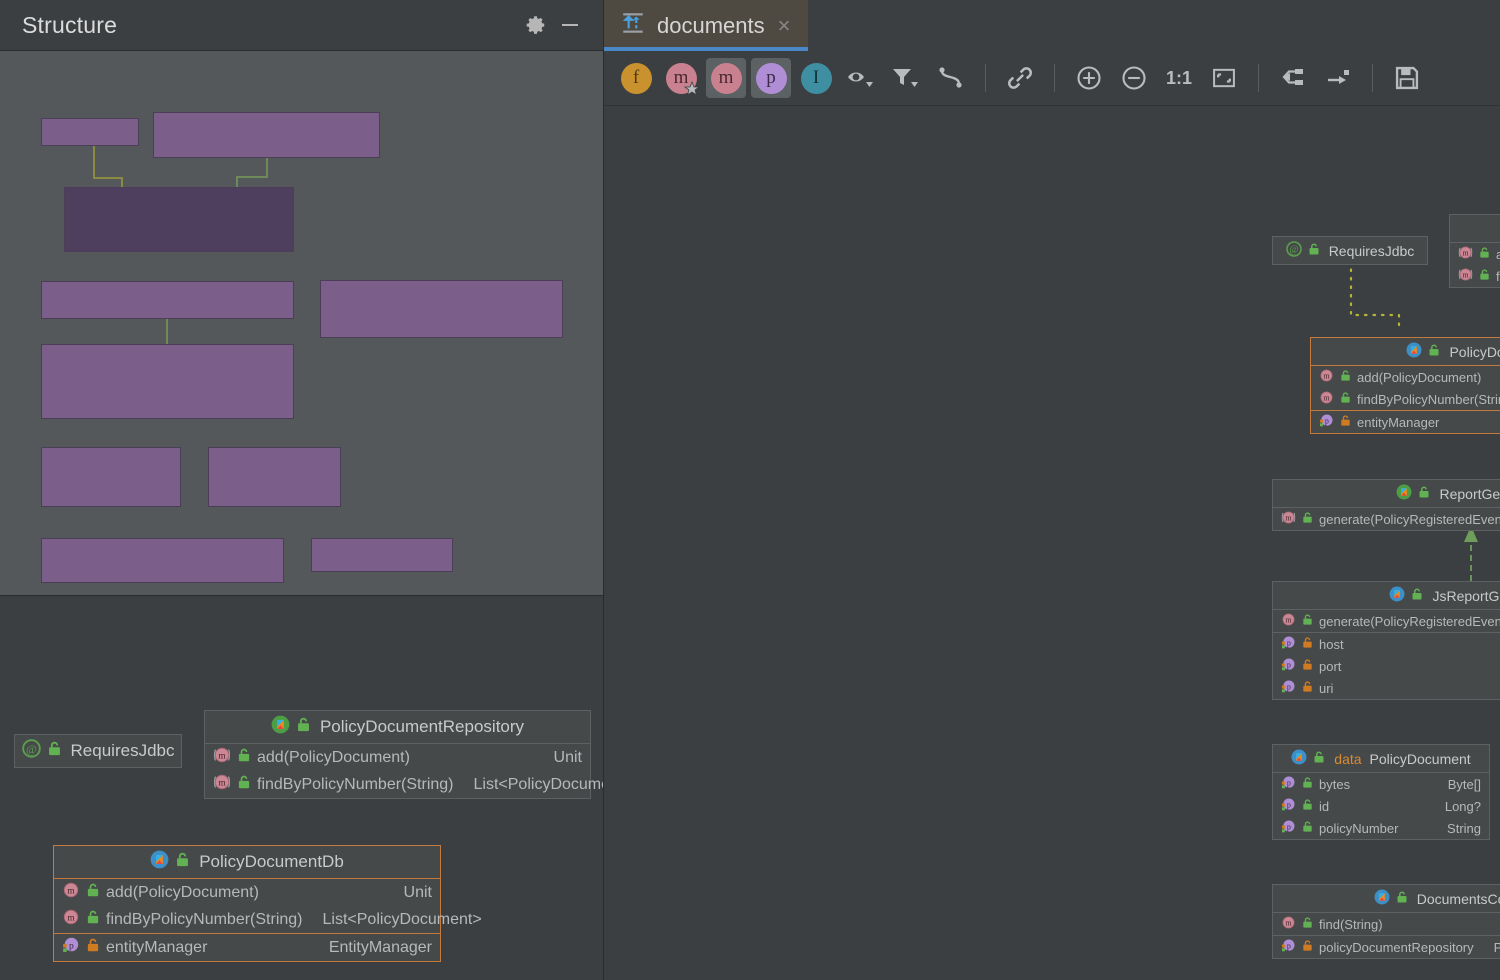  I want to click on member-name: add(PolicyDocument), so click(1419, 377).